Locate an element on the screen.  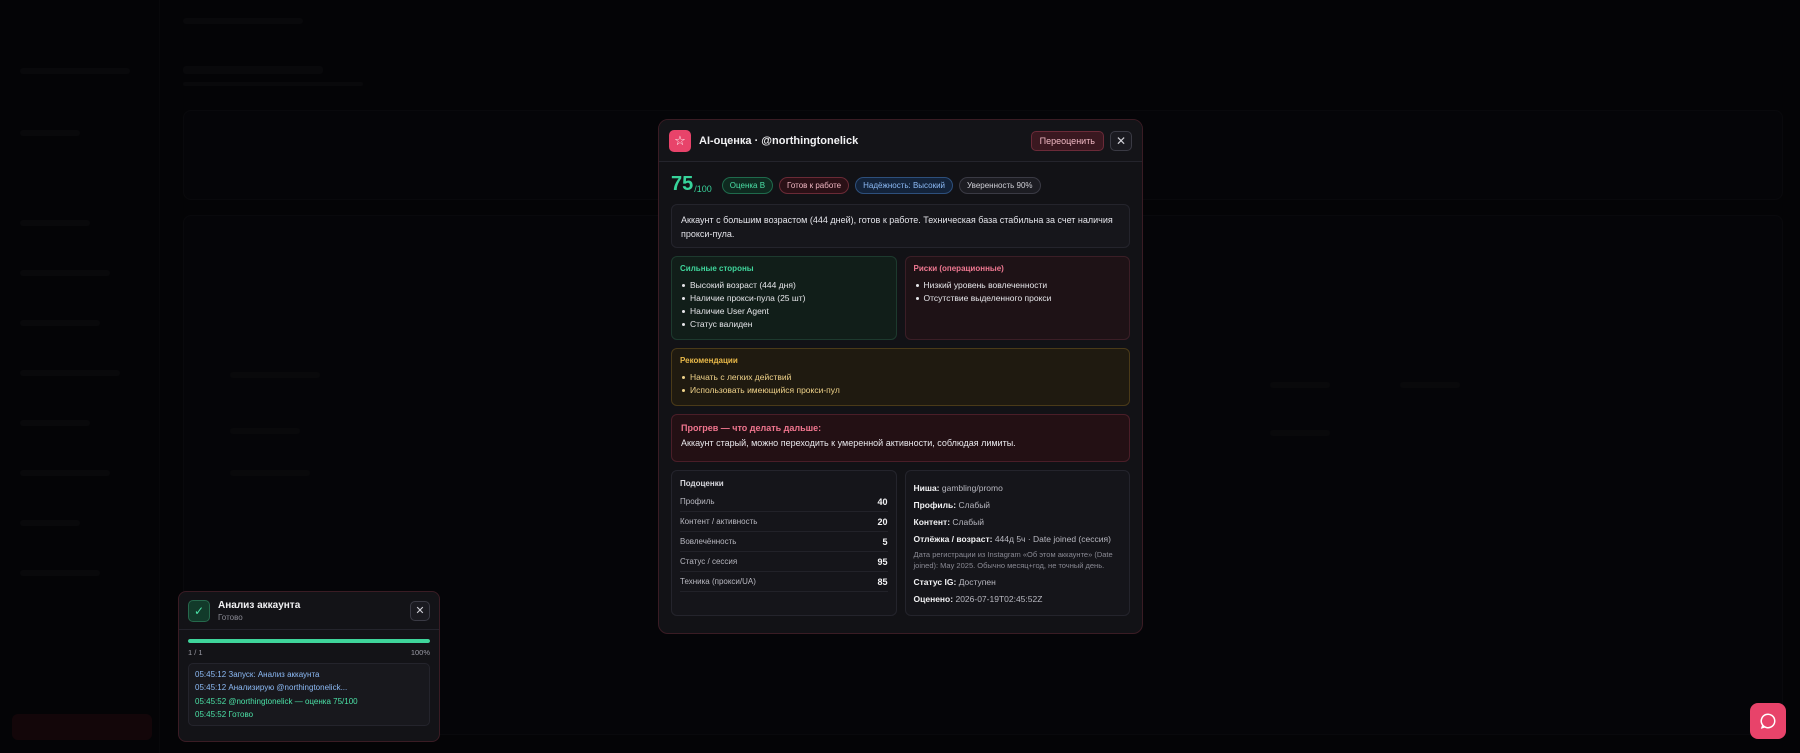
subscore-label: Техника (прокси/UA) is located at coordinates (718, 581).